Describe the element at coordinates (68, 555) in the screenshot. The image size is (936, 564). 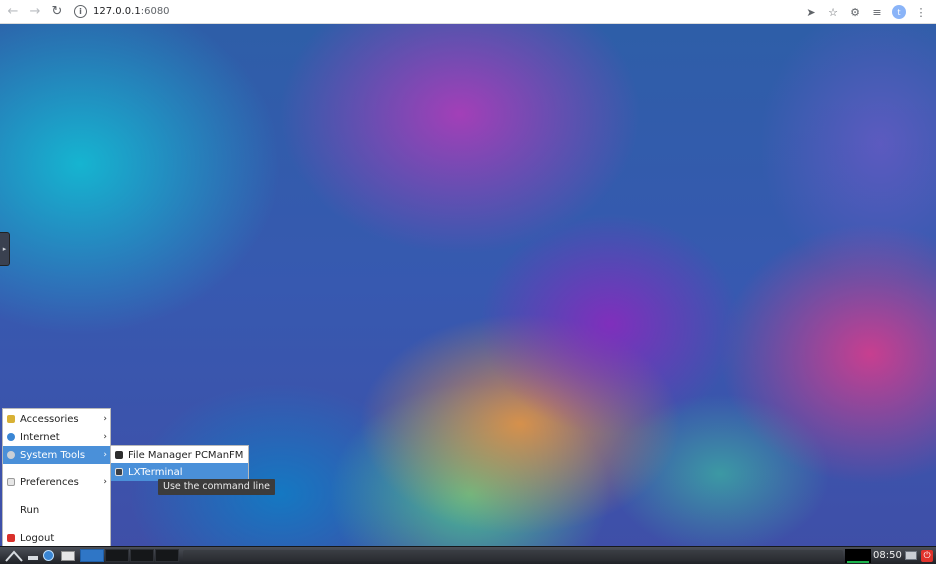
I see `file-manager-launcher-icon` at that location.